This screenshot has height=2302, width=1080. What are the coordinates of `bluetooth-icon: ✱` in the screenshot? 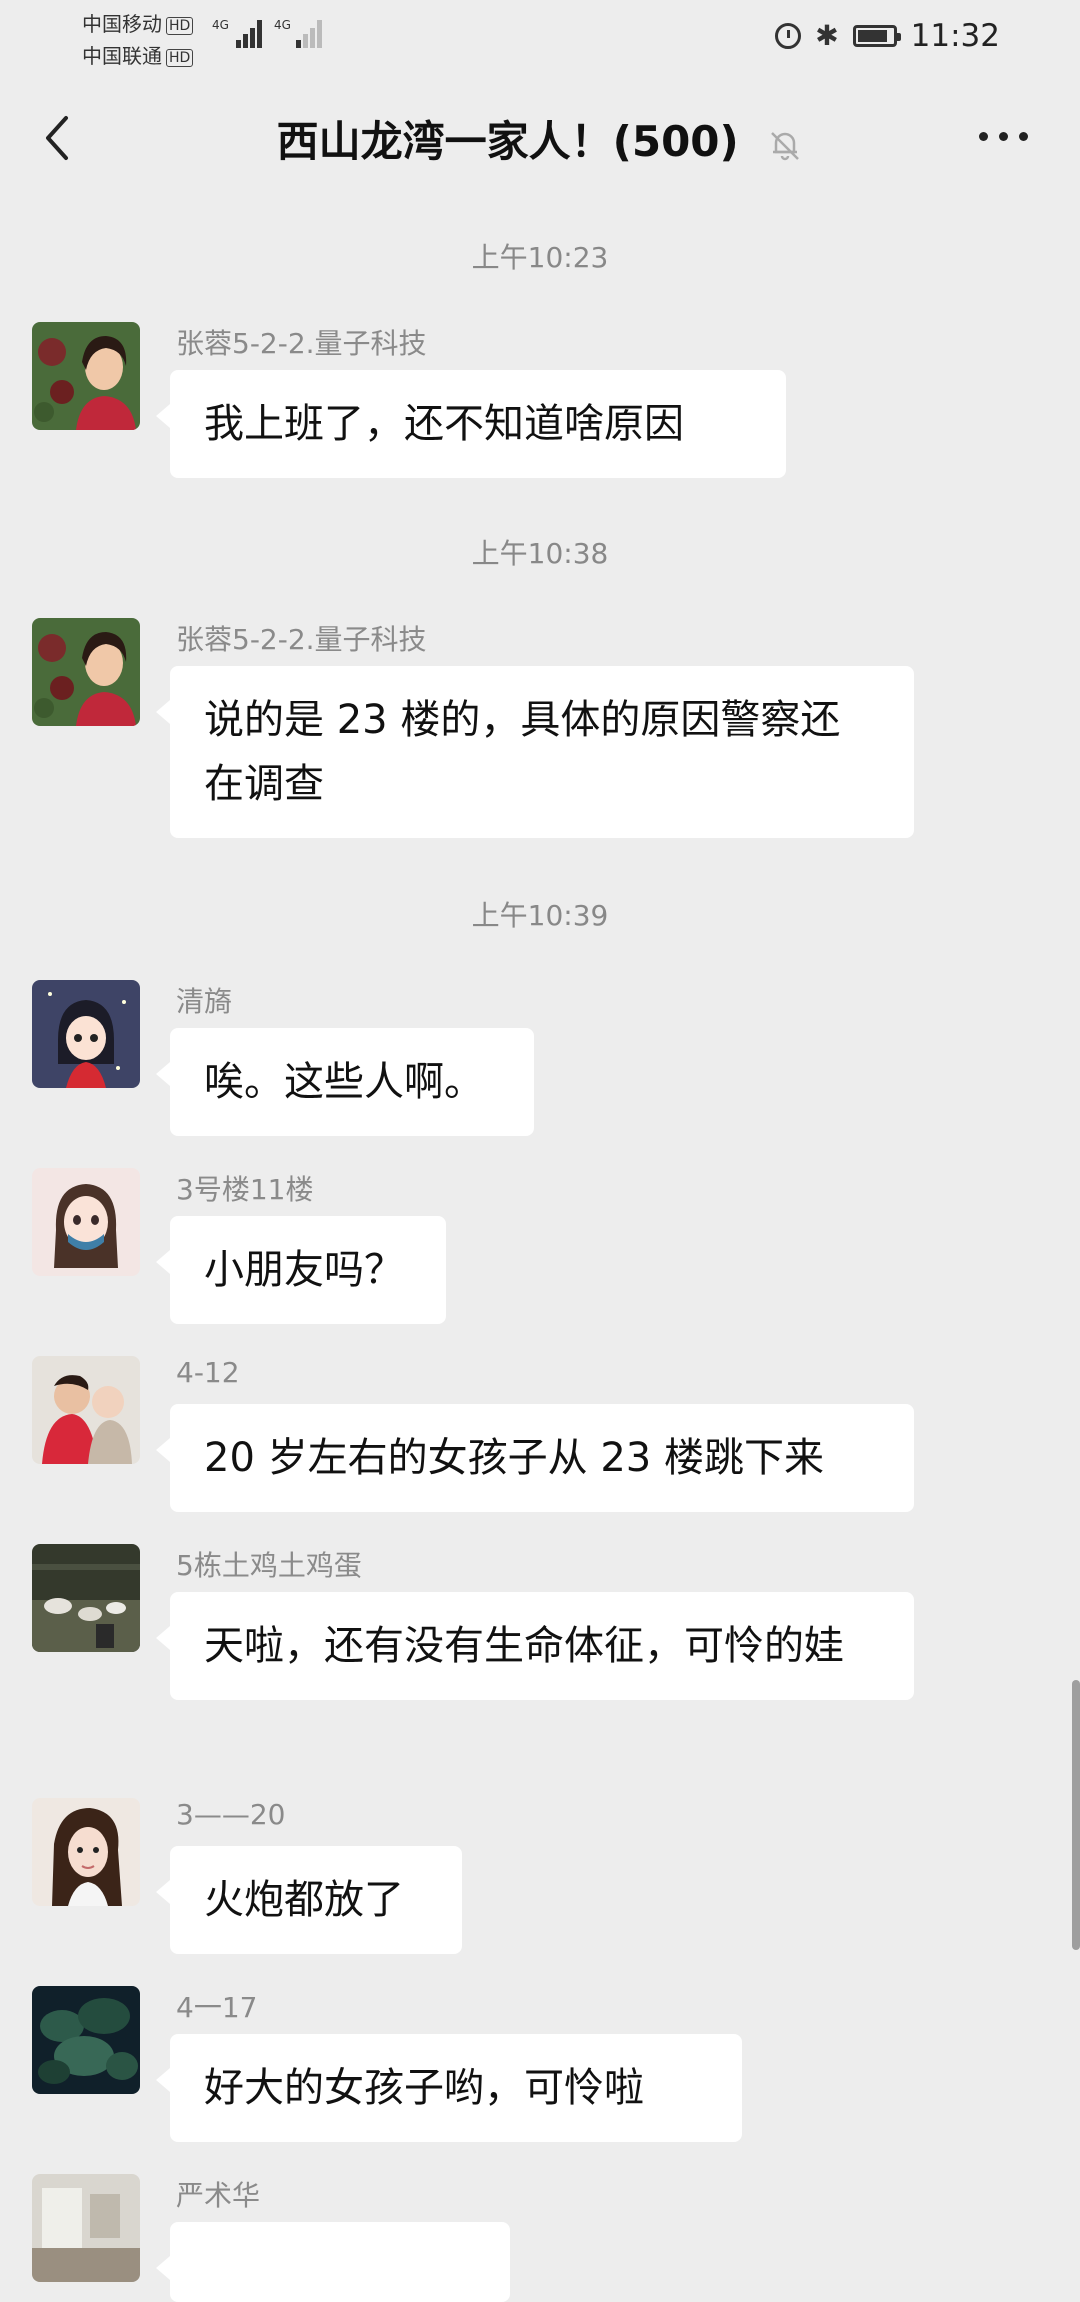 It's located at (827, 35).